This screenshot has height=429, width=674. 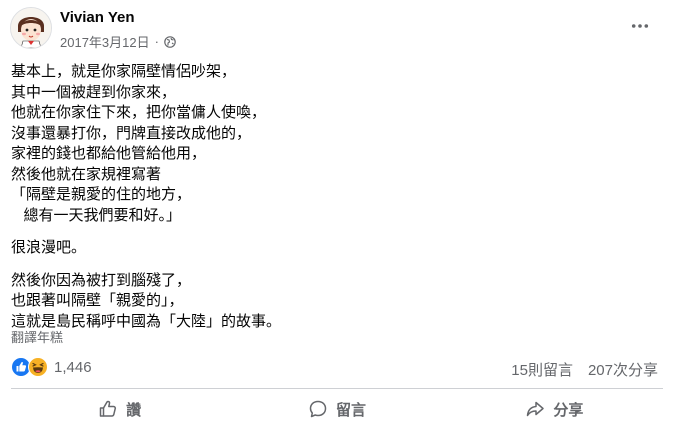 What do you see at coordinates (101, 194) in the screenshot?
I see `post-line: 「隔壁是親愛的住的地方，` at bounding box center [101, 194].